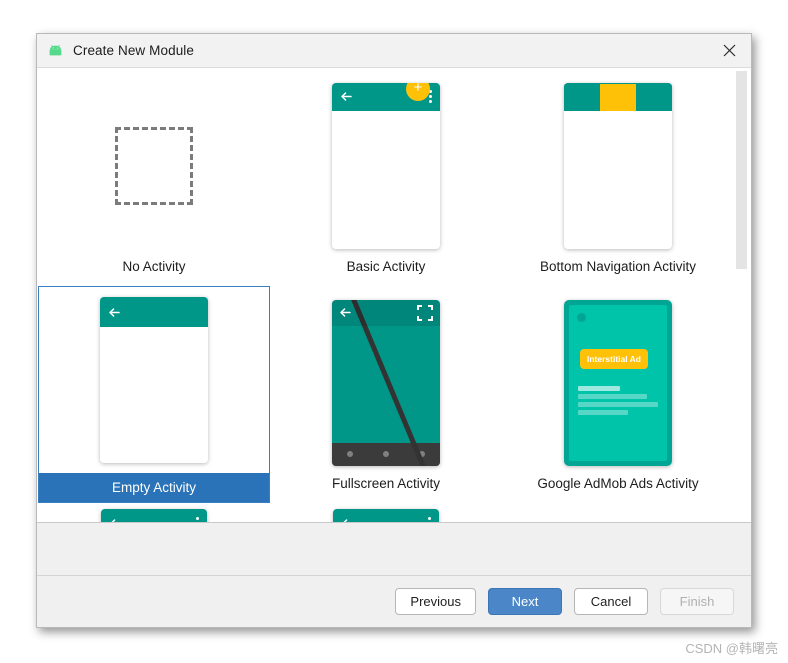  I want to click on template-label: Basic Activity, so click(386, 266).